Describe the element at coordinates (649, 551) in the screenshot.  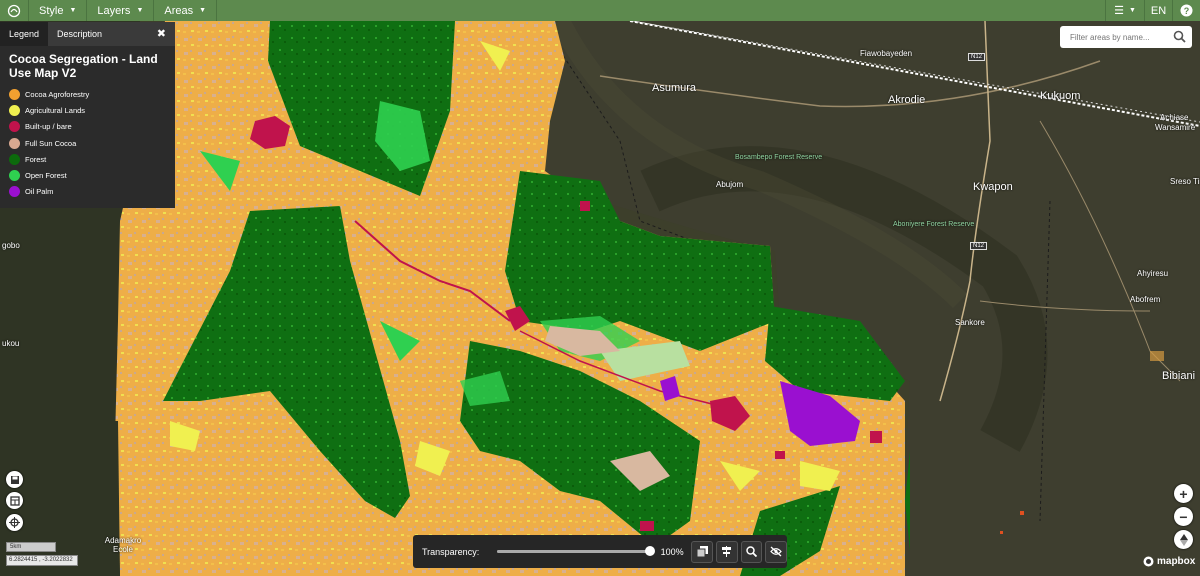
I see `slider-handle` at that location.